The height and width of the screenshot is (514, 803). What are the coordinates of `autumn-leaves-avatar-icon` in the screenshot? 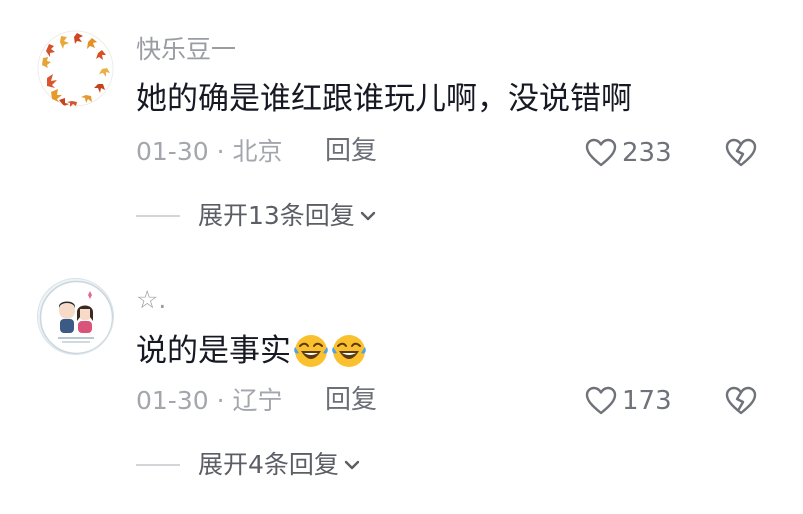 It's located at (75, 68).